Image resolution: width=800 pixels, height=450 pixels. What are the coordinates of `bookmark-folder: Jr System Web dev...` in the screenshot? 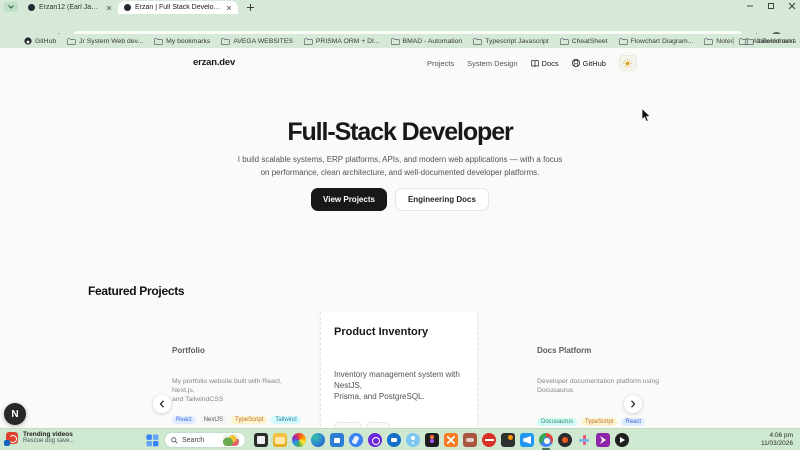 It's located at (105, 41).